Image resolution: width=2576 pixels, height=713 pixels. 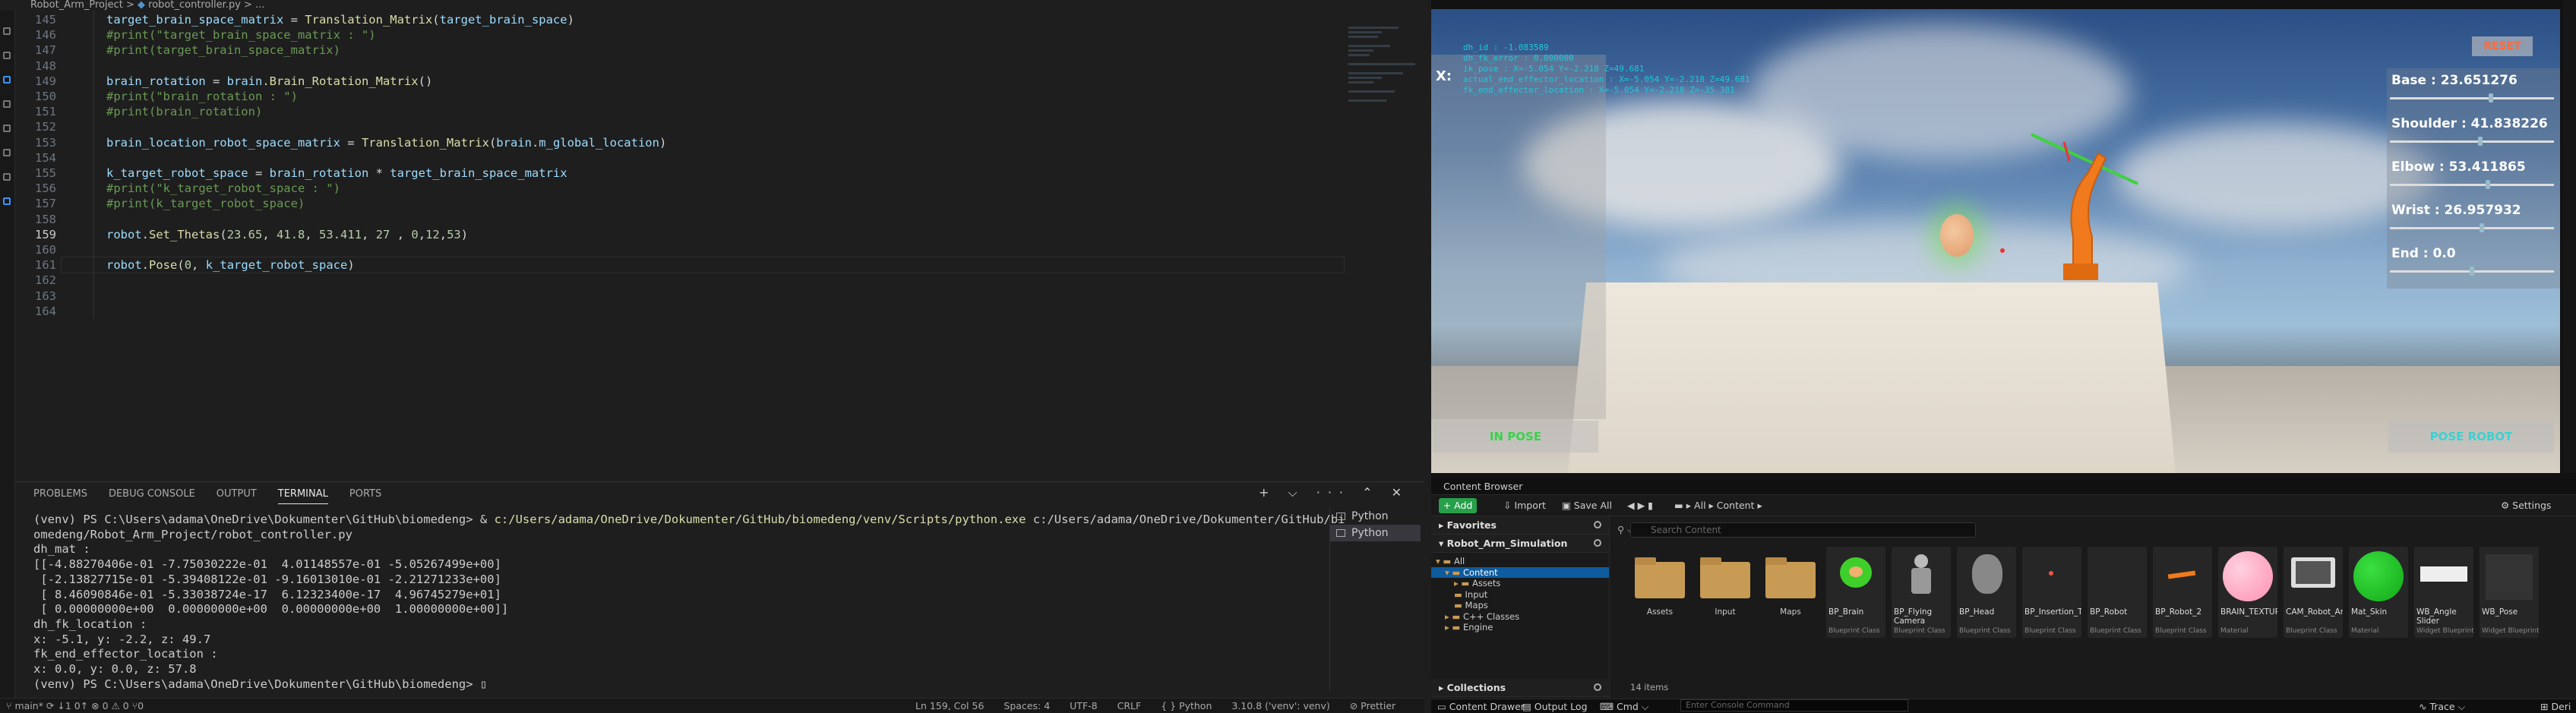 What do you see at coordinates (1986, 592) in the screenshot?
I see `asset-tile: BP_Head Blueprint Class` at bounding box center [1986, 592].